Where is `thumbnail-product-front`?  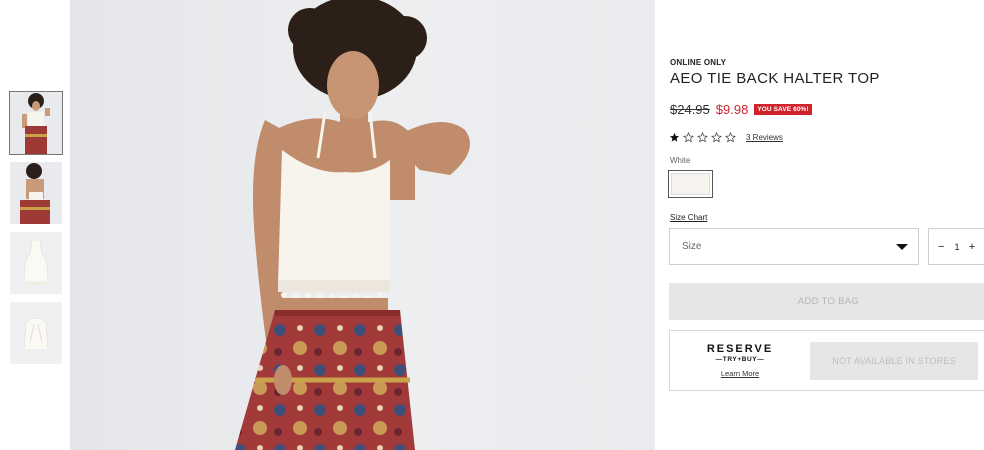 thumbnail-product-front is located at coordinates (36, 263).